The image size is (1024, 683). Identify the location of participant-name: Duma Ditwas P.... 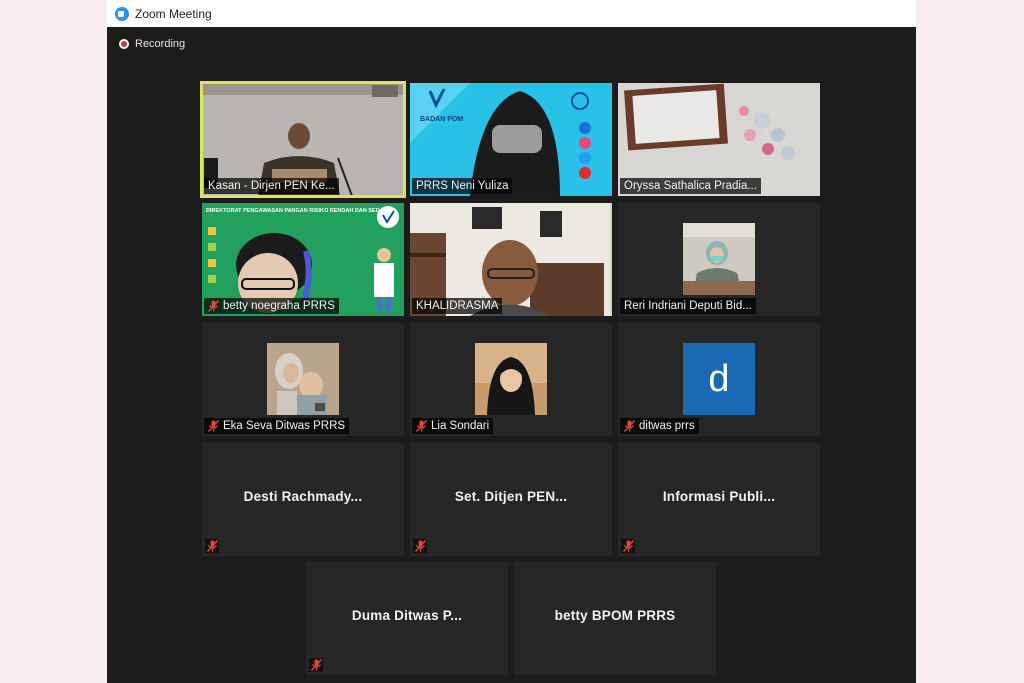
(407, 615).